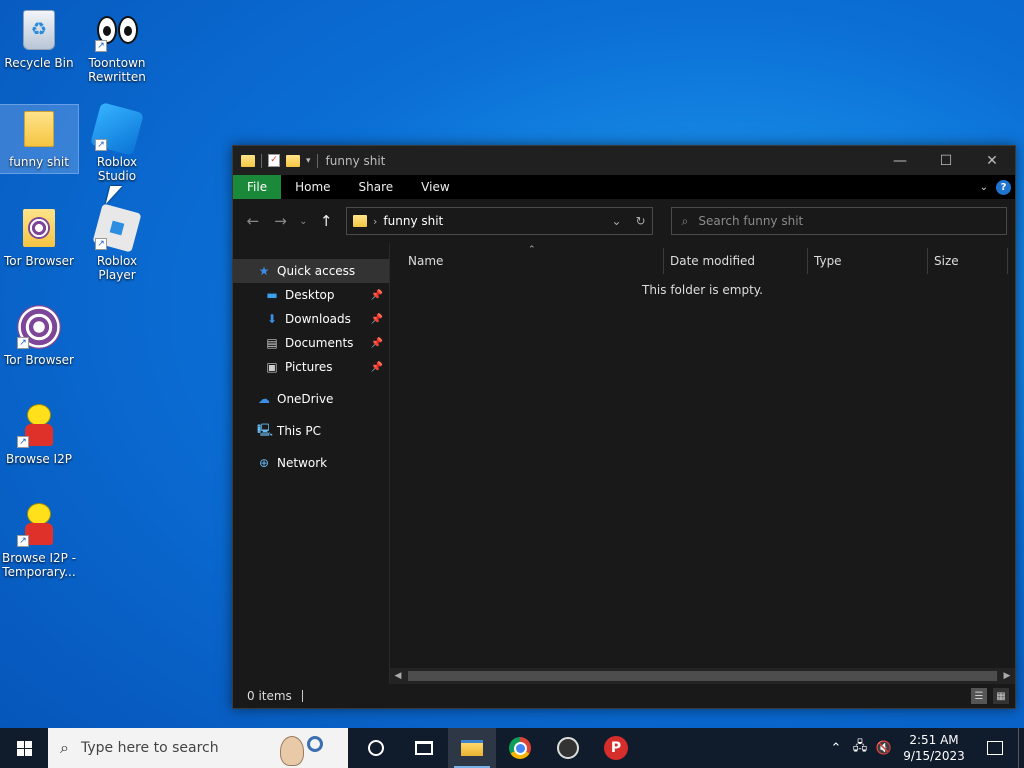 Image resolution: width=1024 pixels, height=768 pixels. Describe the element at coordinates (293, 160) in the screenshot. I see `new-folder-icon` at that location.